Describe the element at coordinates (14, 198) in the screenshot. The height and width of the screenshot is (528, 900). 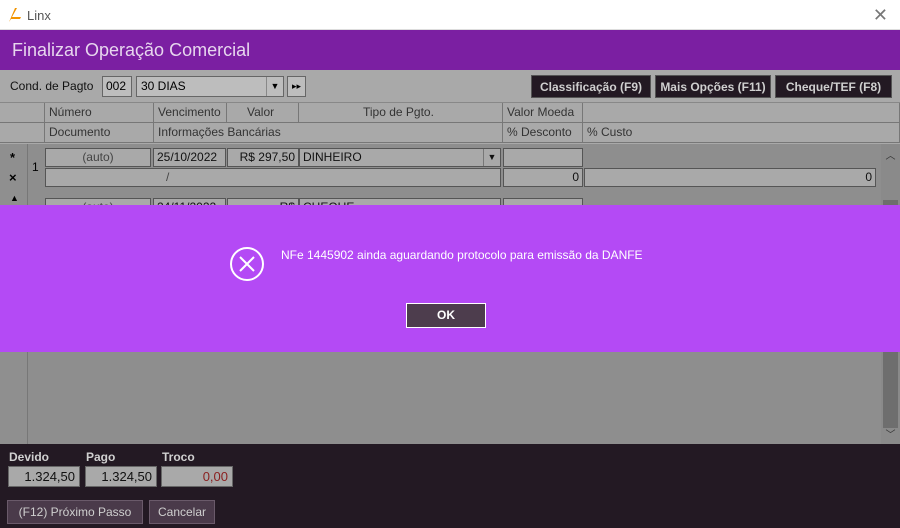
I see `triangle-up-icon: ▲` at that location.